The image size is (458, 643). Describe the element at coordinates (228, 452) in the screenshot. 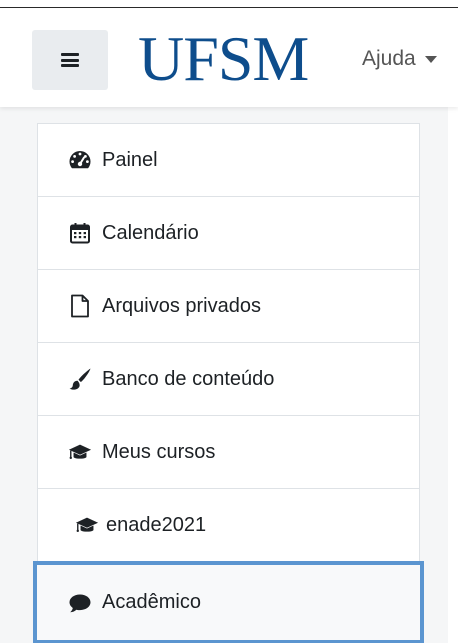

I see `nav-item-meus-cursos: Meus cursos` at that location.